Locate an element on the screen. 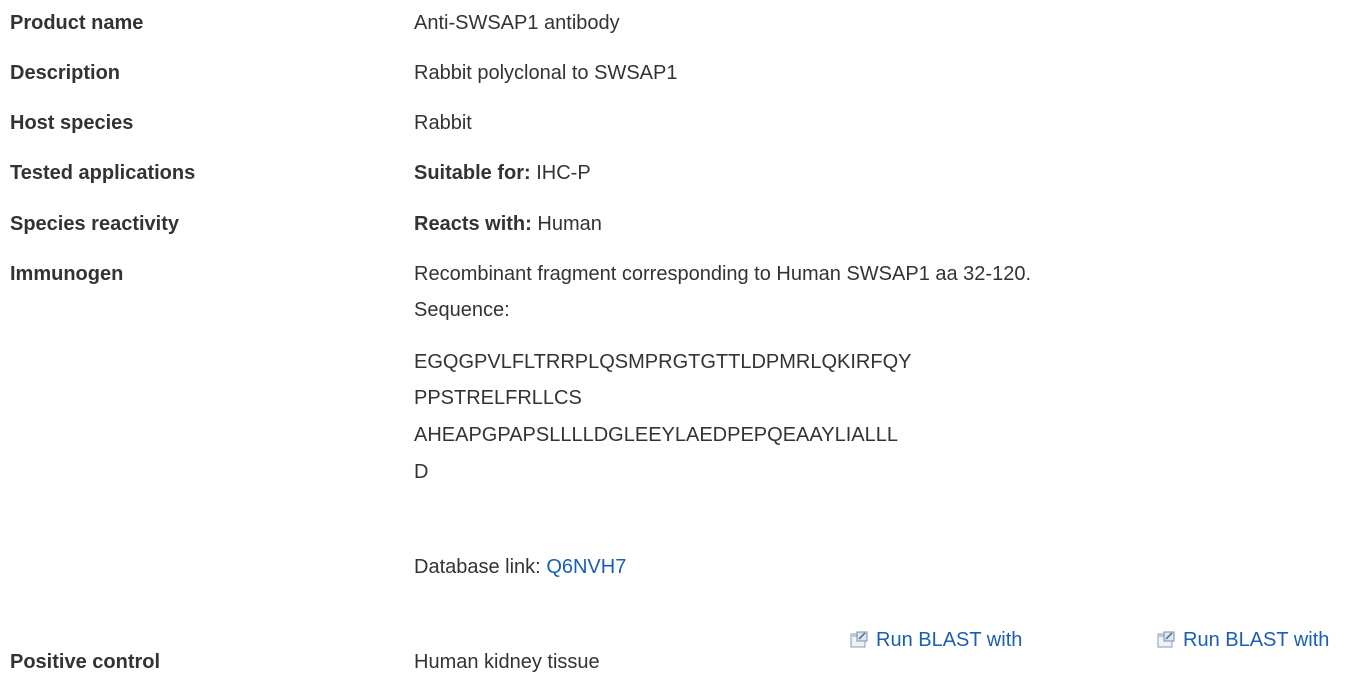 The image size is (1367, 675). species-reactivity-value: Reacts with: Human is located at coordinates (508, 224).